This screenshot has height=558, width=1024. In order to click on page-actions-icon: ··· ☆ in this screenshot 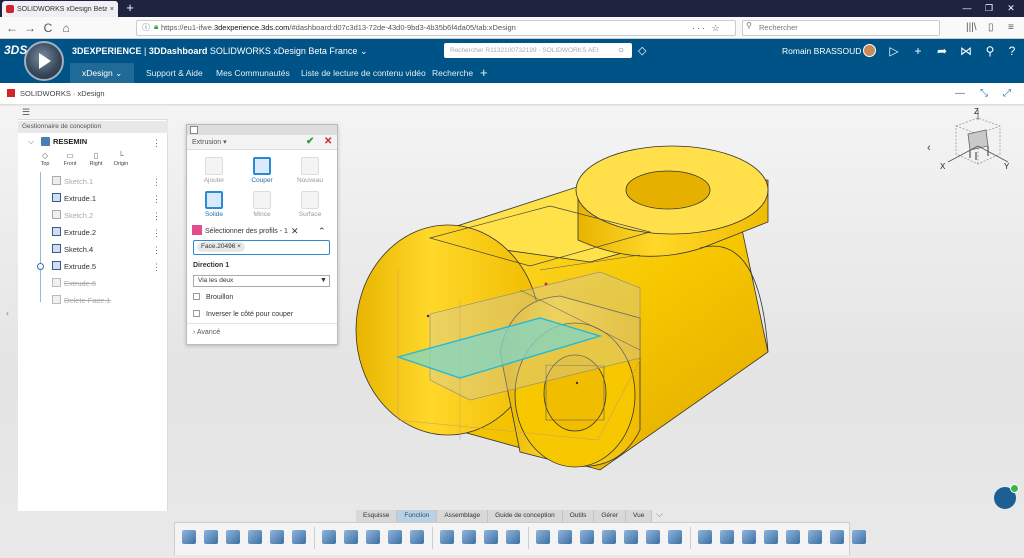, I will do `click(707, 28)`.